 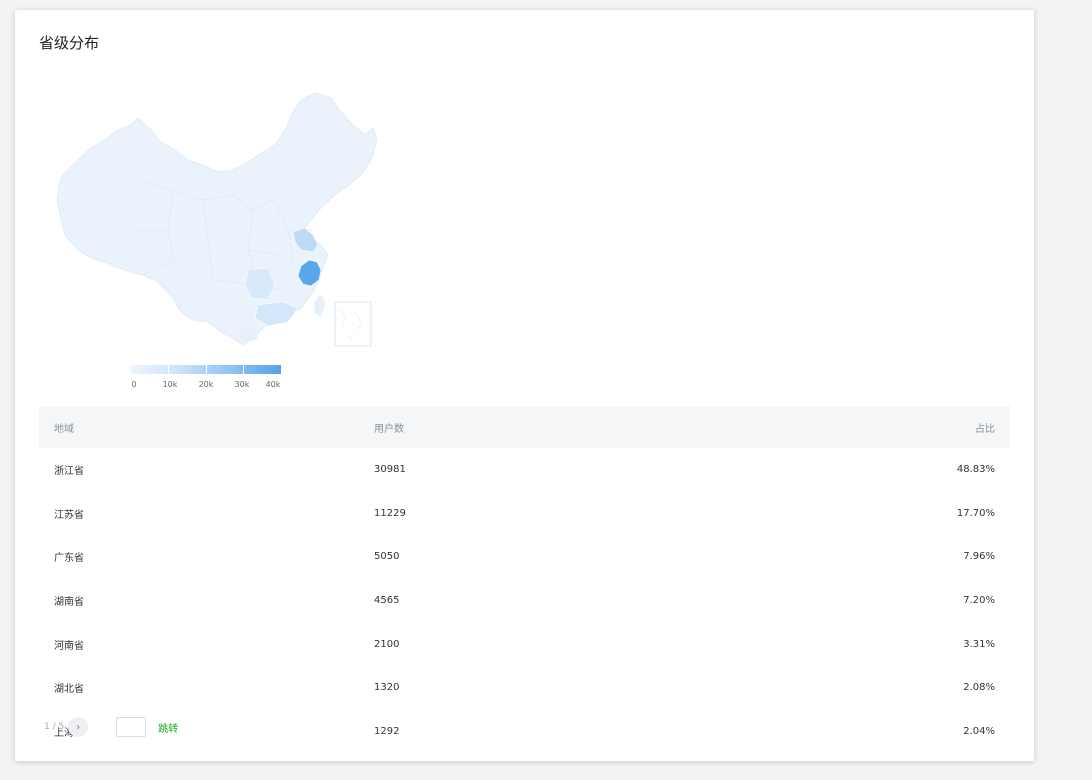 What do you see at coordinates (979, 644) in the screenshot?
I see `cell-percent: 3.31%` at bounding box center [979, 644].